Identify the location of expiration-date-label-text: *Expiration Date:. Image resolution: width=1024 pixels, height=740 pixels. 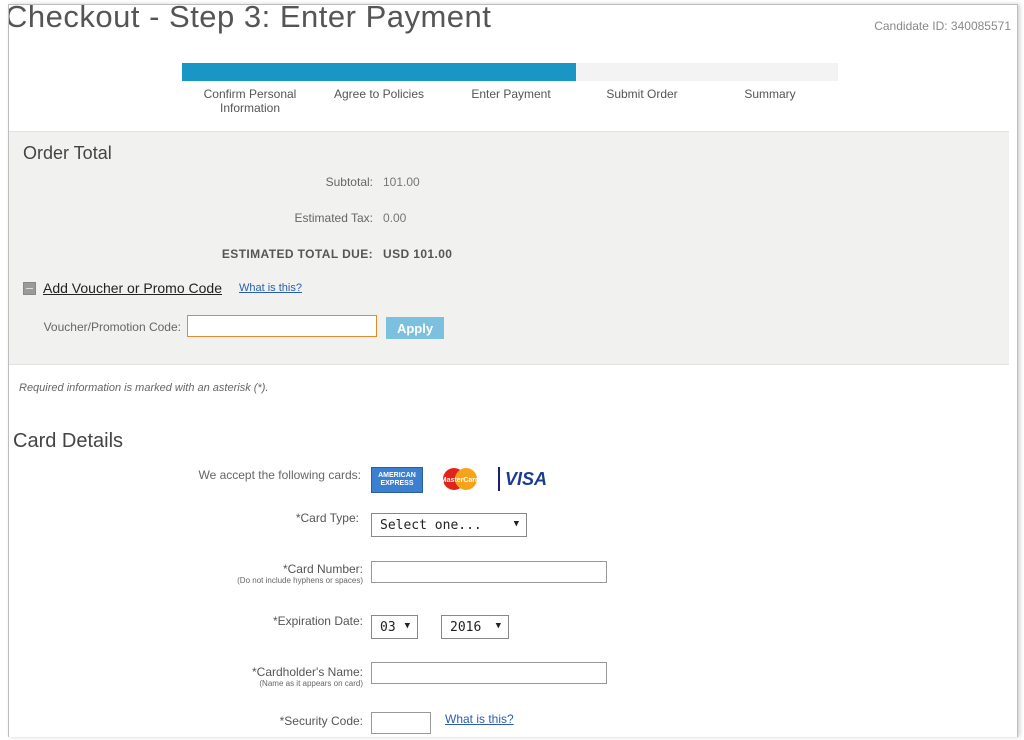
(317, 621).